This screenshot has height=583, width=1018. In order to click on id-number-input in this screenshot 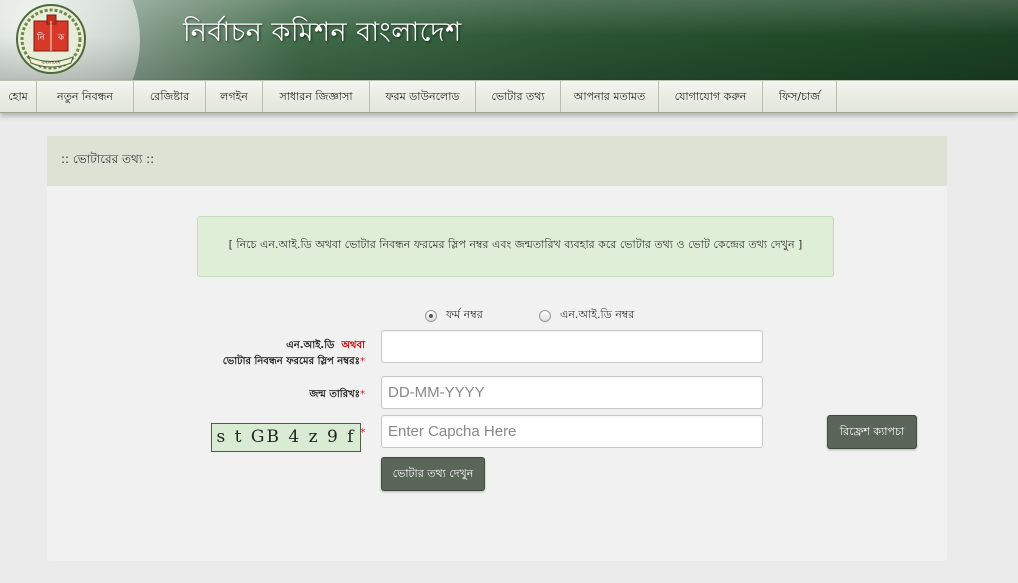, I will do `click(572, 346)`.